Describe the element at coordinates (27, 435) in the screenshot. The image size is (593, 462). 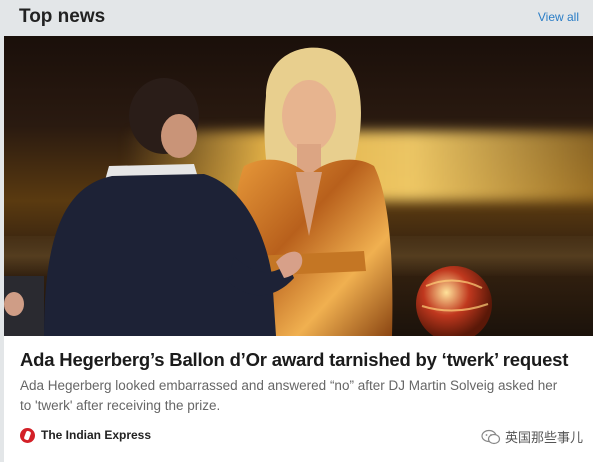
I see `indian-express-logo-icon` at that location.